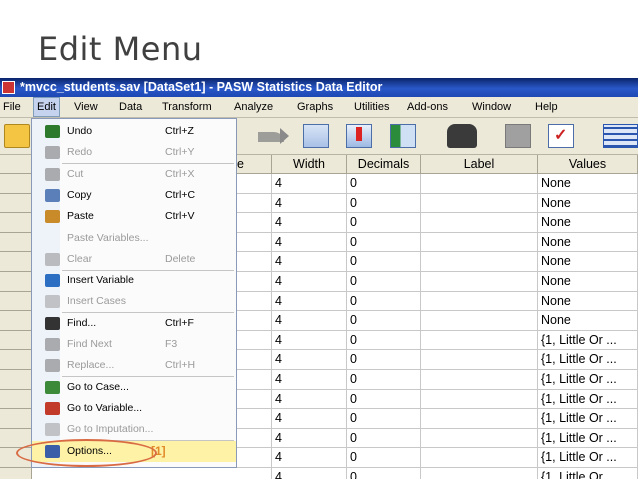  I want to click on menu-file: File, so click(12, 107).